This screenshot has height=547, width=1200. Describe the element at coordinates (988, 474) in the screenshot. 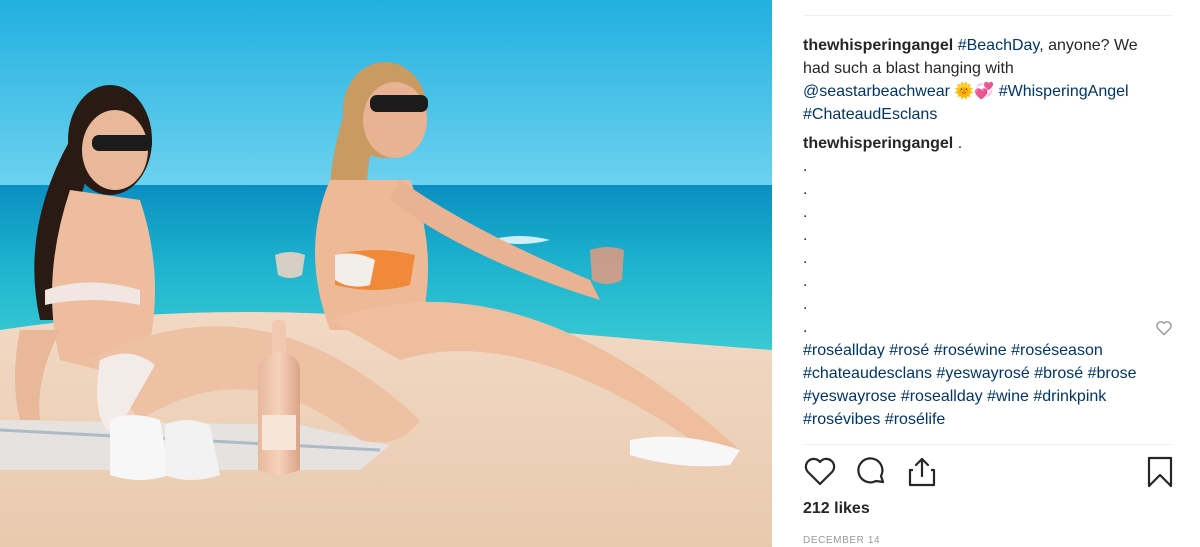

I see `action-bar` at that location.